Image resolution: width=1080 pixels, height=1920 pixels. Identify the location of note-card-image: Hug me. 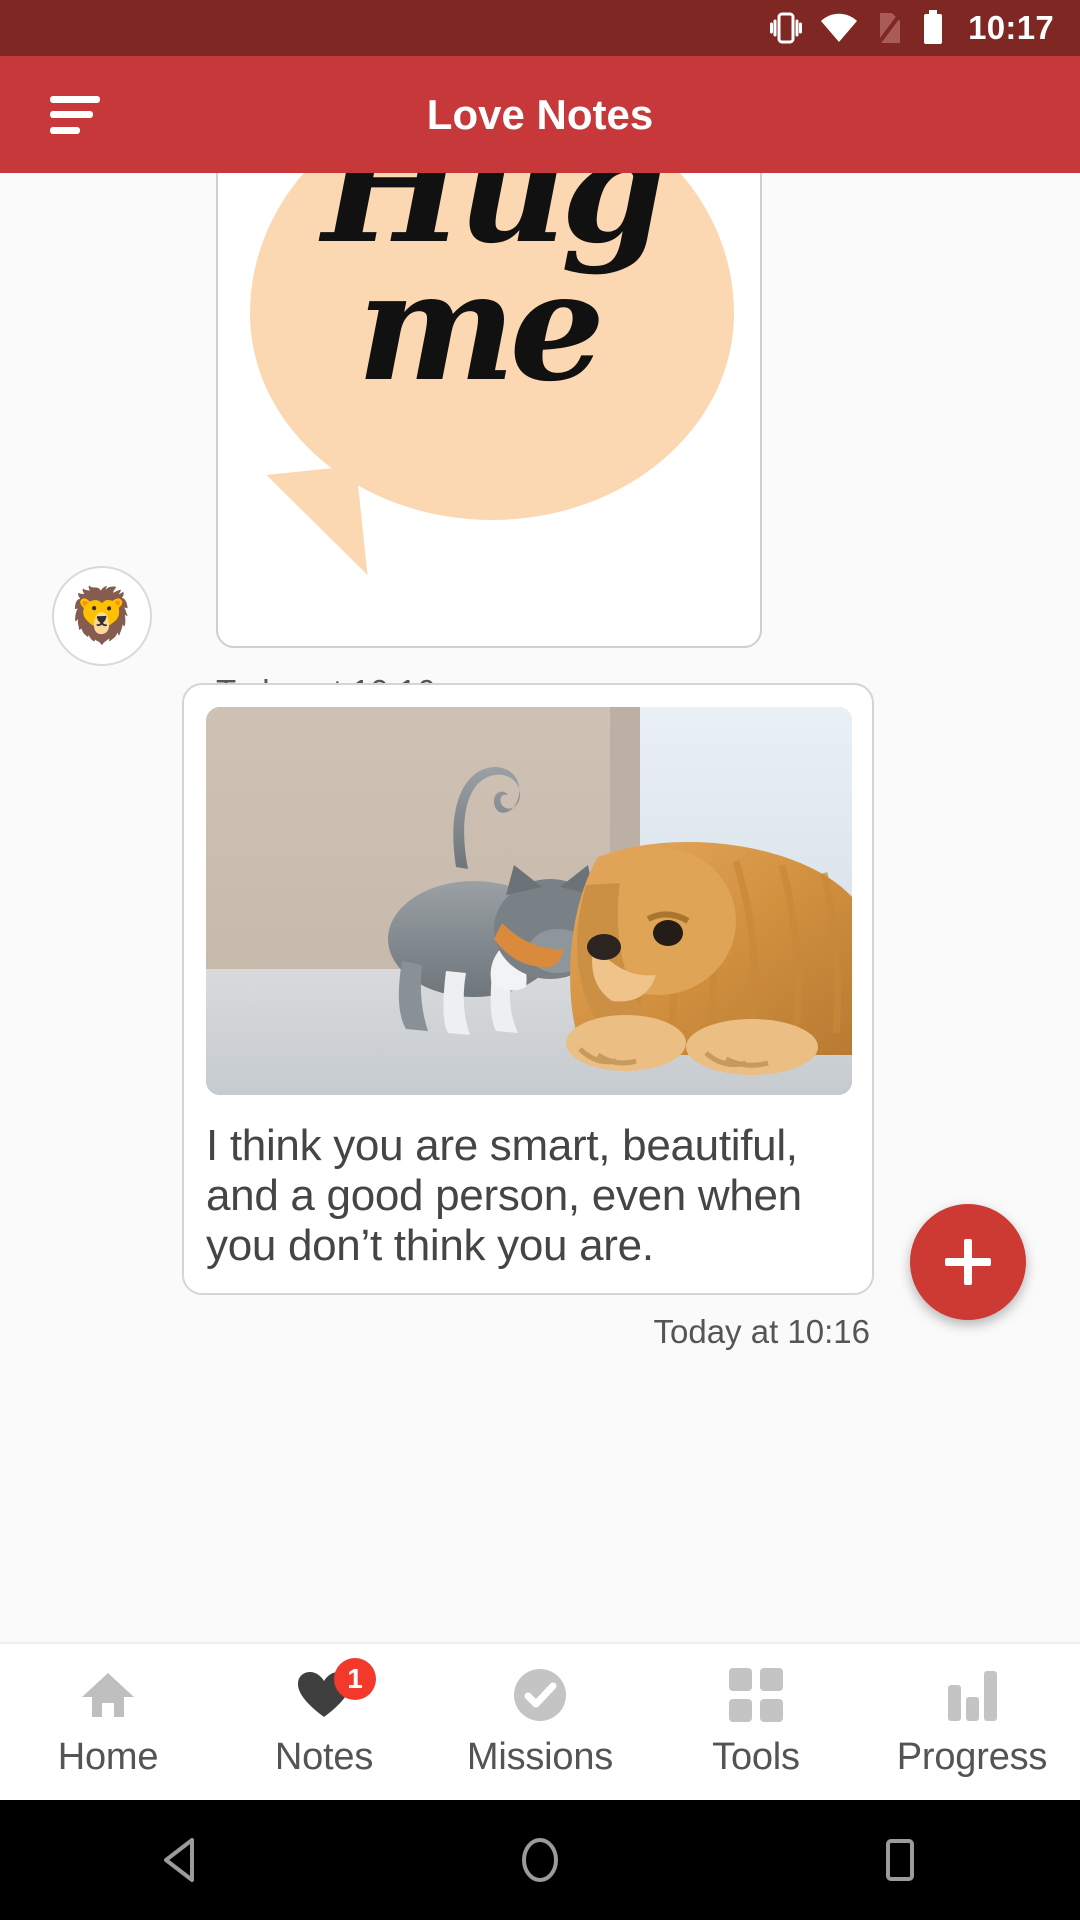
(489, 410).